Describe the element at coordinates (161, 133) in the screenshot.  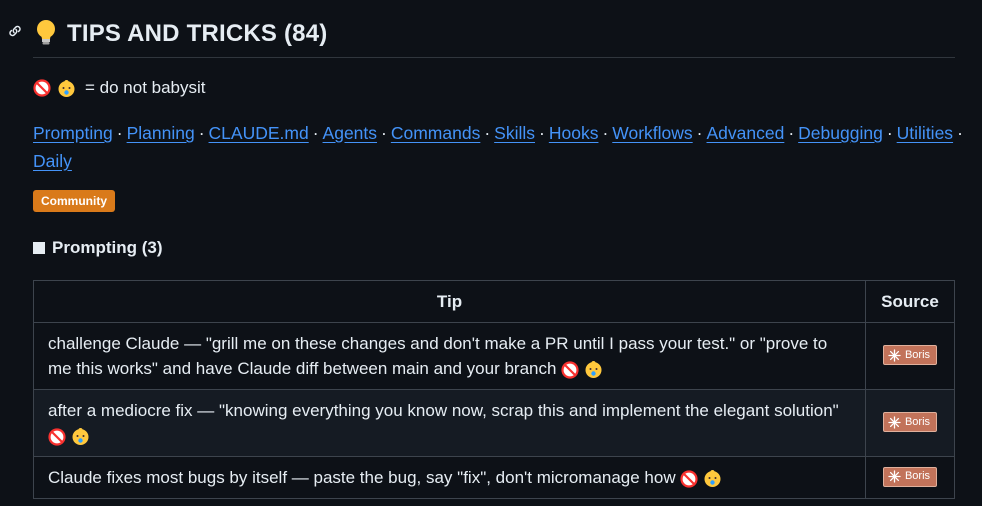
I see `nav-link-planning: Planning` at that location.